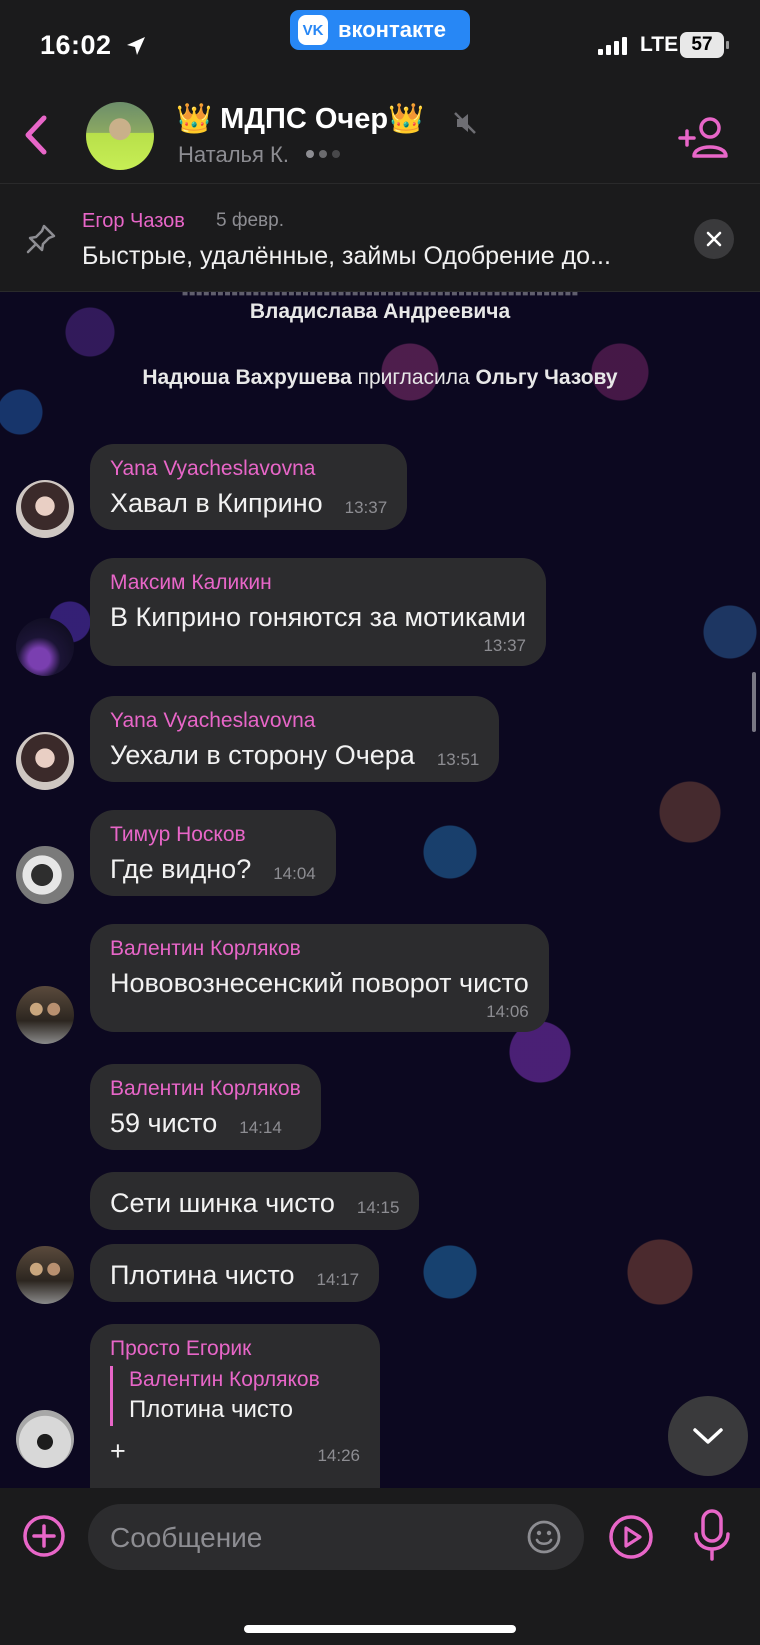 The height and width of the screenshot is (1645, 760). Describe the element at coordinates (336, 1537) in the screenshot. I see `message-input: Сообщение` at that location.